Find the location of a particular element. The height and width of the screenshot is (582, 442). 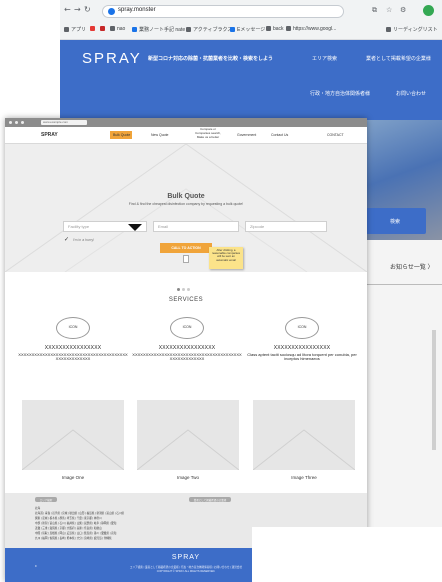

nav-bulk-quote: Bulk Quote is located at coordinates (121, 135).